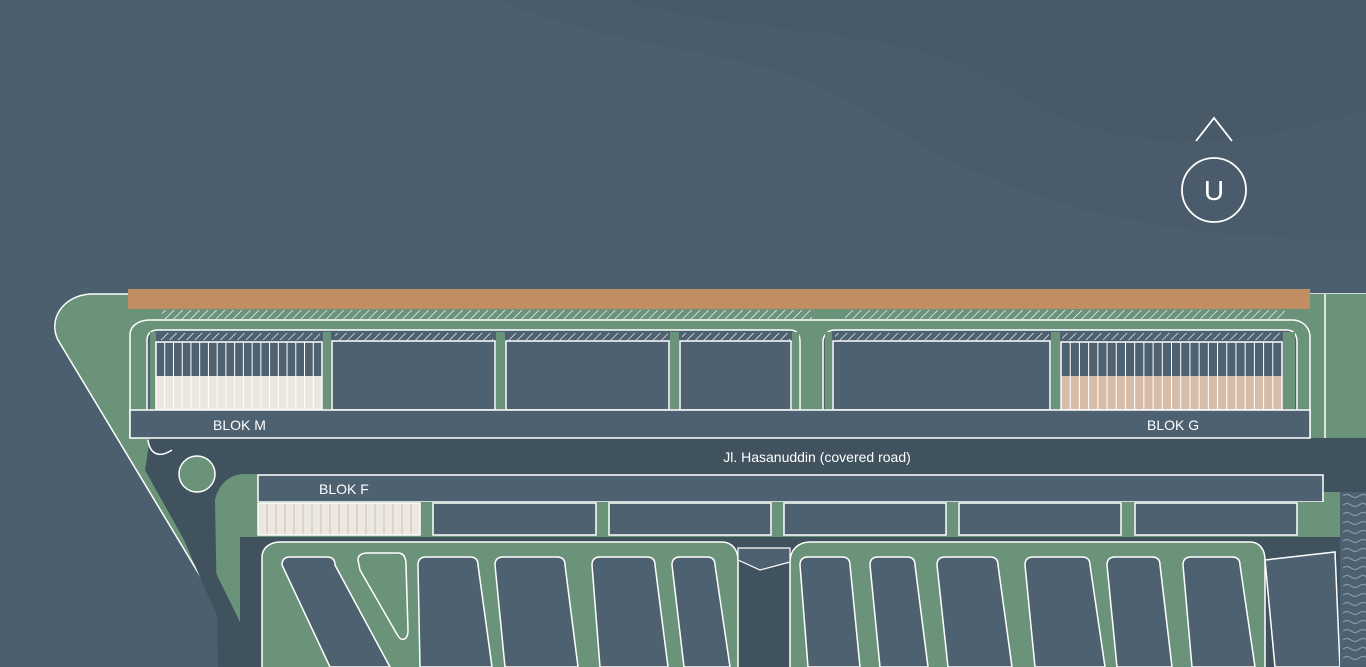 The image size is (1366, 667). I want to click on hatch-strip-west, so click(487, 314).